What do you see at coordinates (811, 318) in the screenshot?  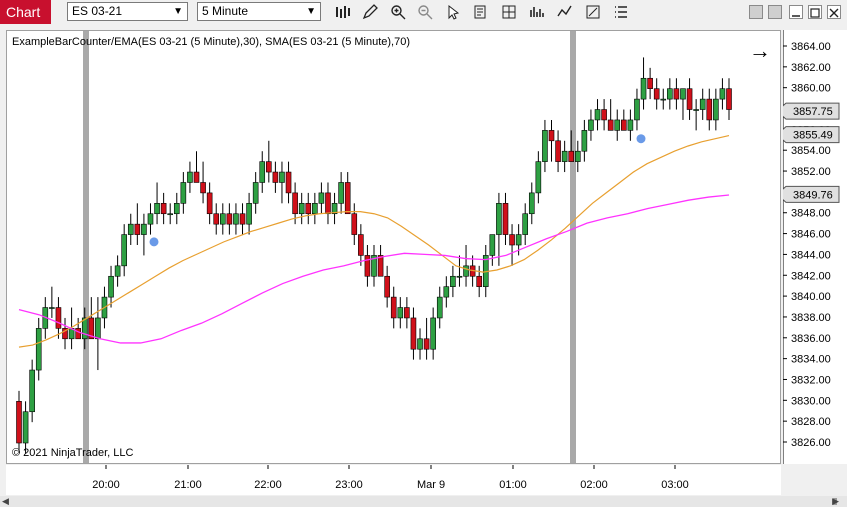 I see `price-tick-label: 3838.00` at bounding box center [811, 318].